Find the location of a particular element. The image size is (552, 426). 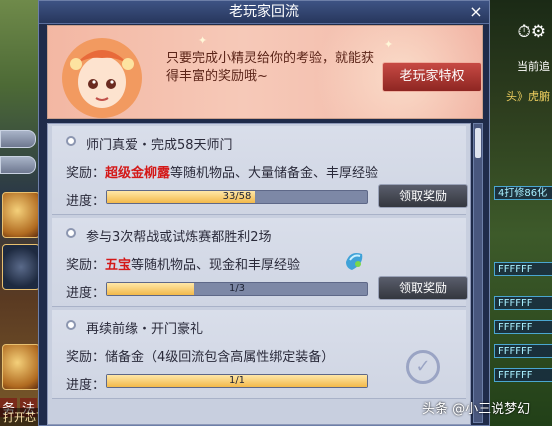

banner-message: 只要完成小精灵给你的考验，就能获得丰富的奖励哦~ is located at coordinates (270, 67).